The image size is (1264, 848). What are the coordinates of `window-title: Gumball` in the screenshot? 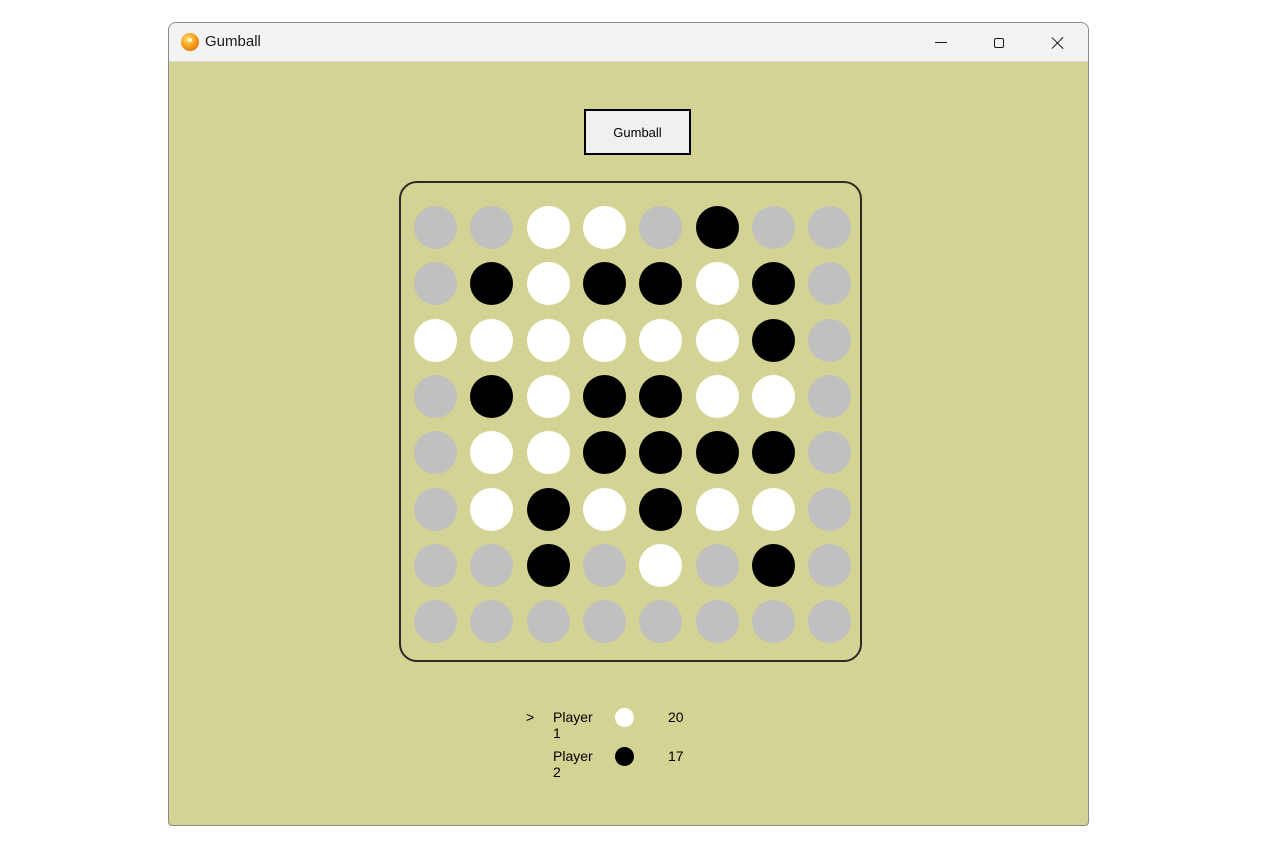 It's located at (233, 41).